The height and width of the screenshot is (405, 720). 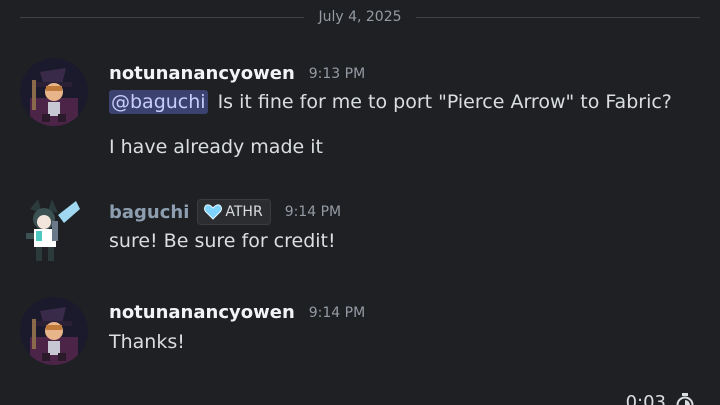 I want to click on message-text: sure! Be sure for credit!, so click(x=222, y=241).